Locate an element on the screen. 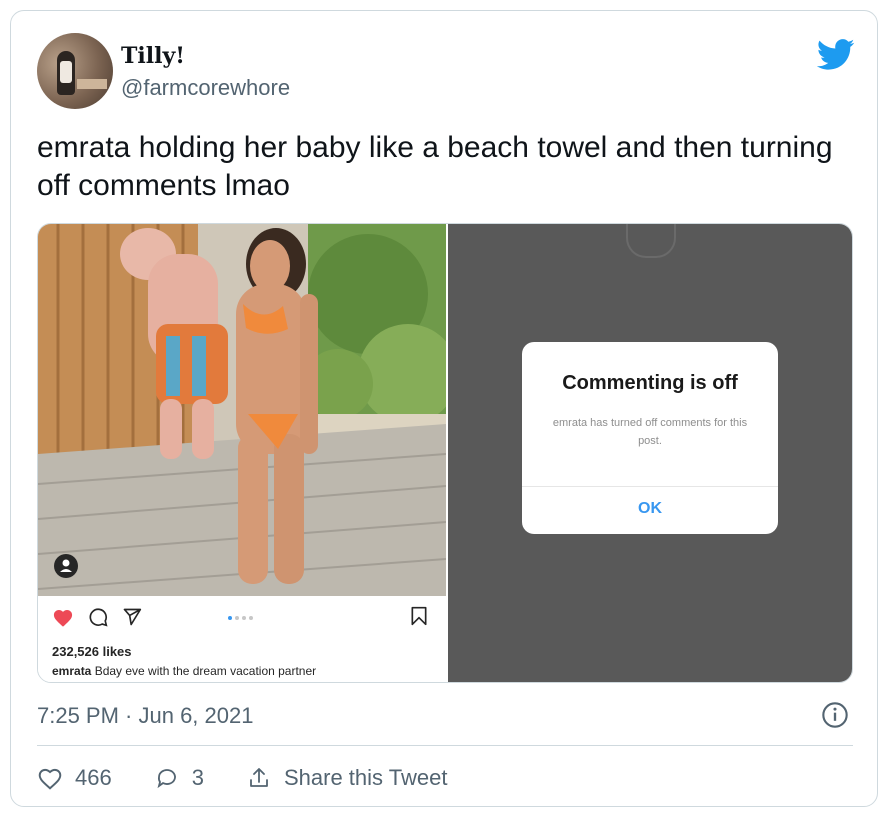 This screenshot has width=890, height=819. user-handle: @farmcorewhore is located at coordinates (205, 88).